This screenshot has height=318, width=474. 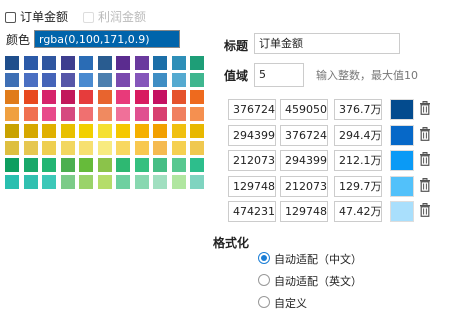 I want to click on range-label-input: 212.1万~, so click(x=358, y=160).